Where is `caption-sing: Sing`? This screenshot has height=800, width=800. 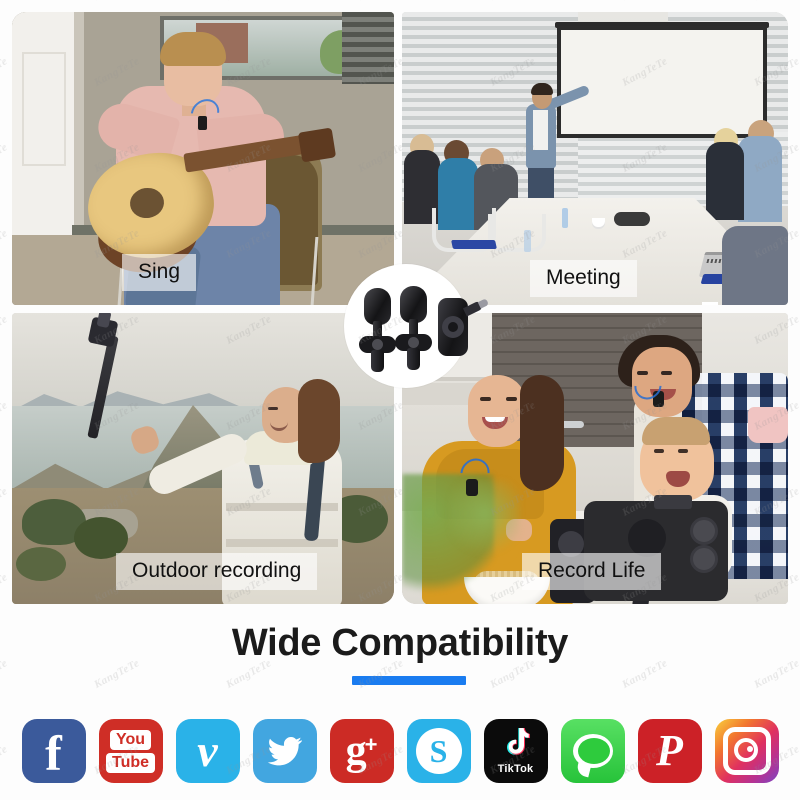 caption-sing: Sing is located at coordinates (159, 272).